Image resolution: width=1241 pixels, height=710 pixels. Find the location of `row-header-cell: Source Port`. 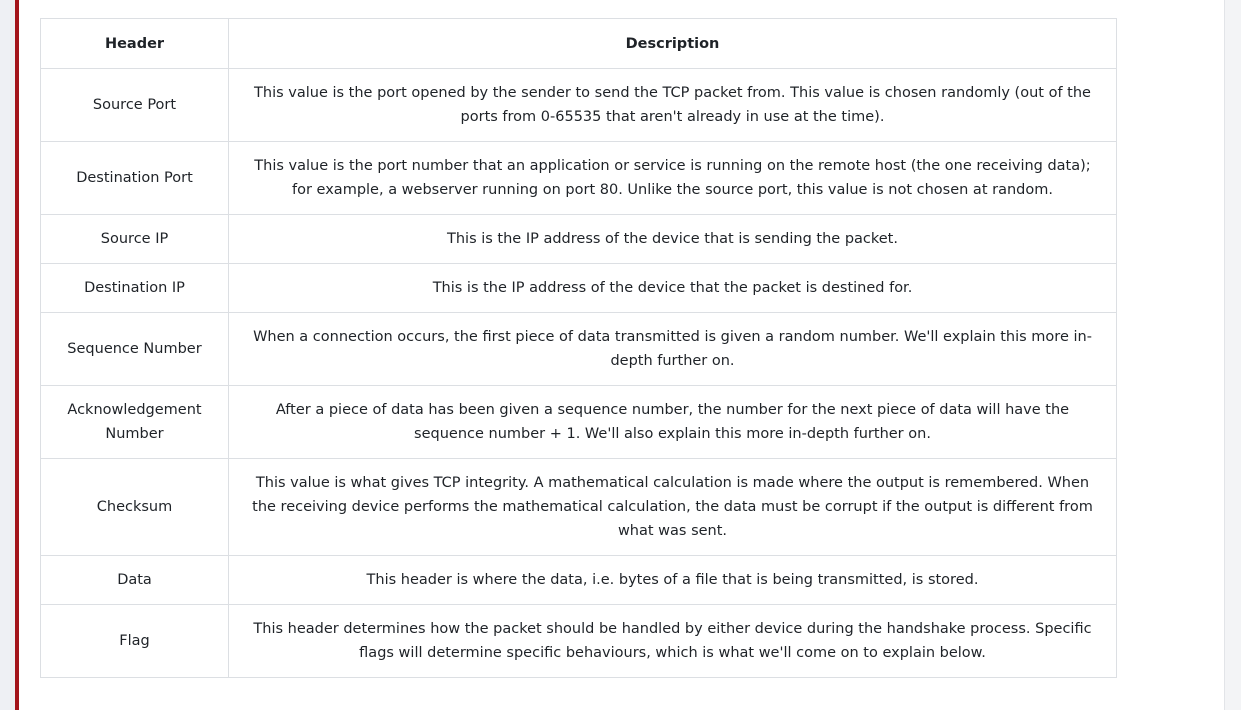

row-header-cell: Source Port is located at coordinates (134, 105).